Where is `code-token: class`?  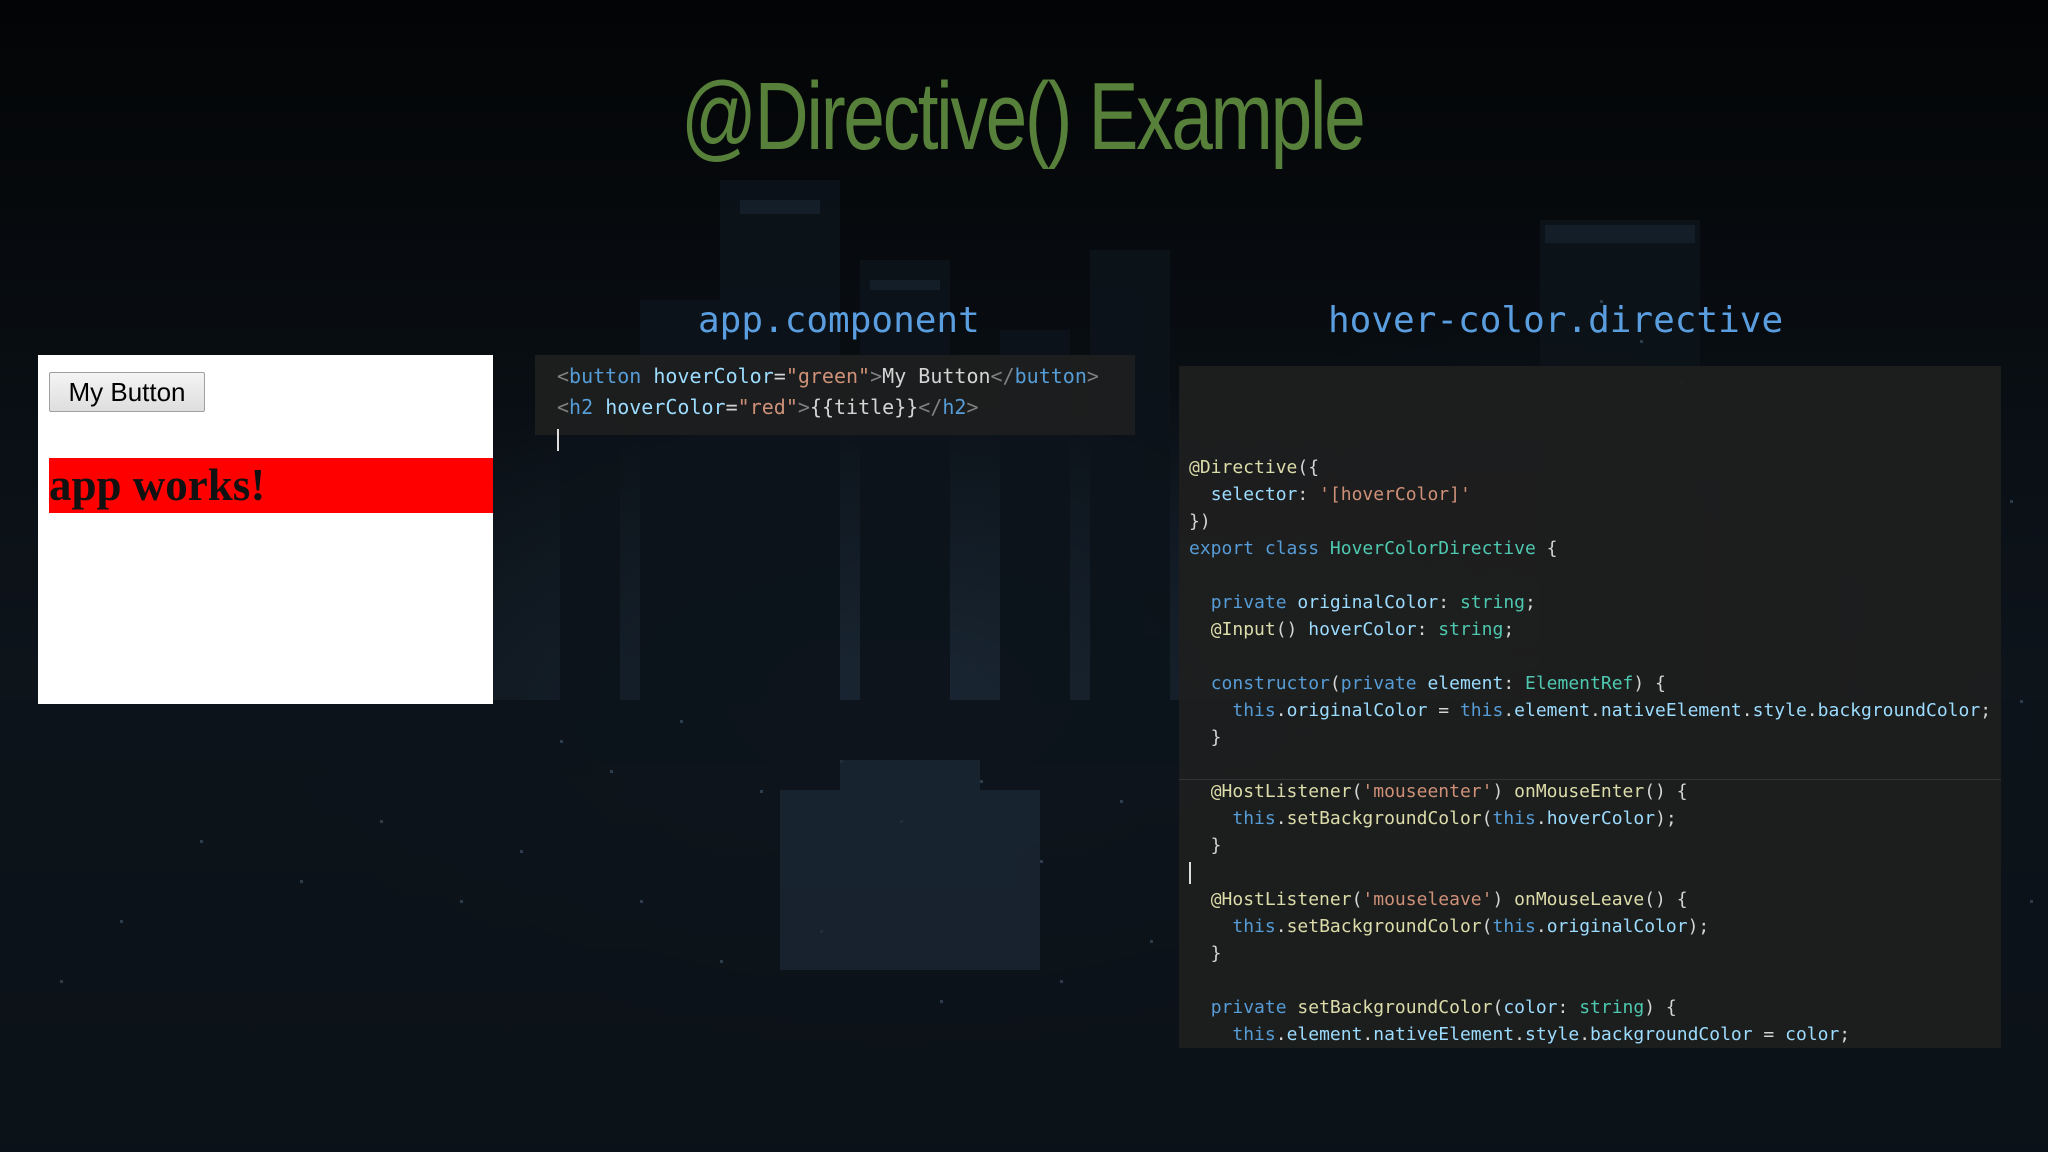
code-token: class is located at coordinates (1292, 548).